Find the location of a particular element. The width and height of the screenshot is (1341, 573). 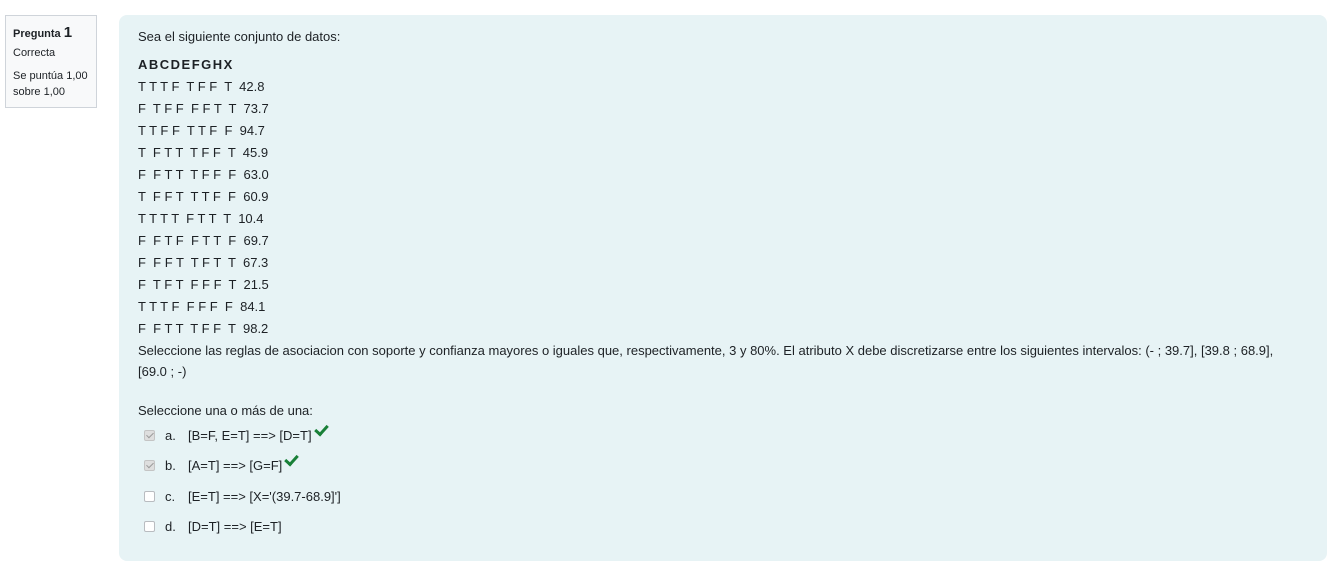

dataset-row: T F T T T F F T 45.9 is located at coordinates (203, 152).